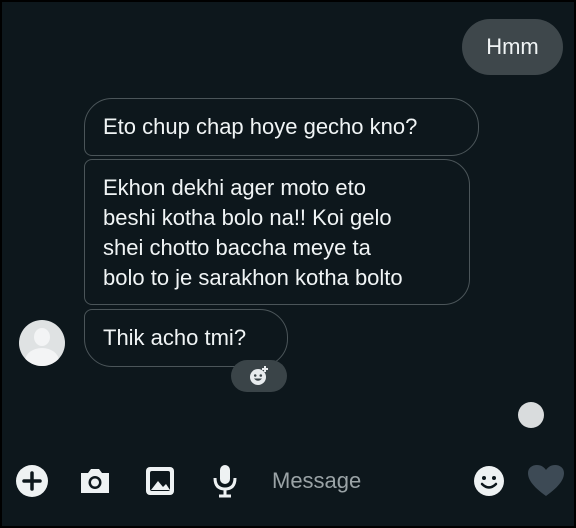  I want to click on add-reaction-button, so click(259, 376).